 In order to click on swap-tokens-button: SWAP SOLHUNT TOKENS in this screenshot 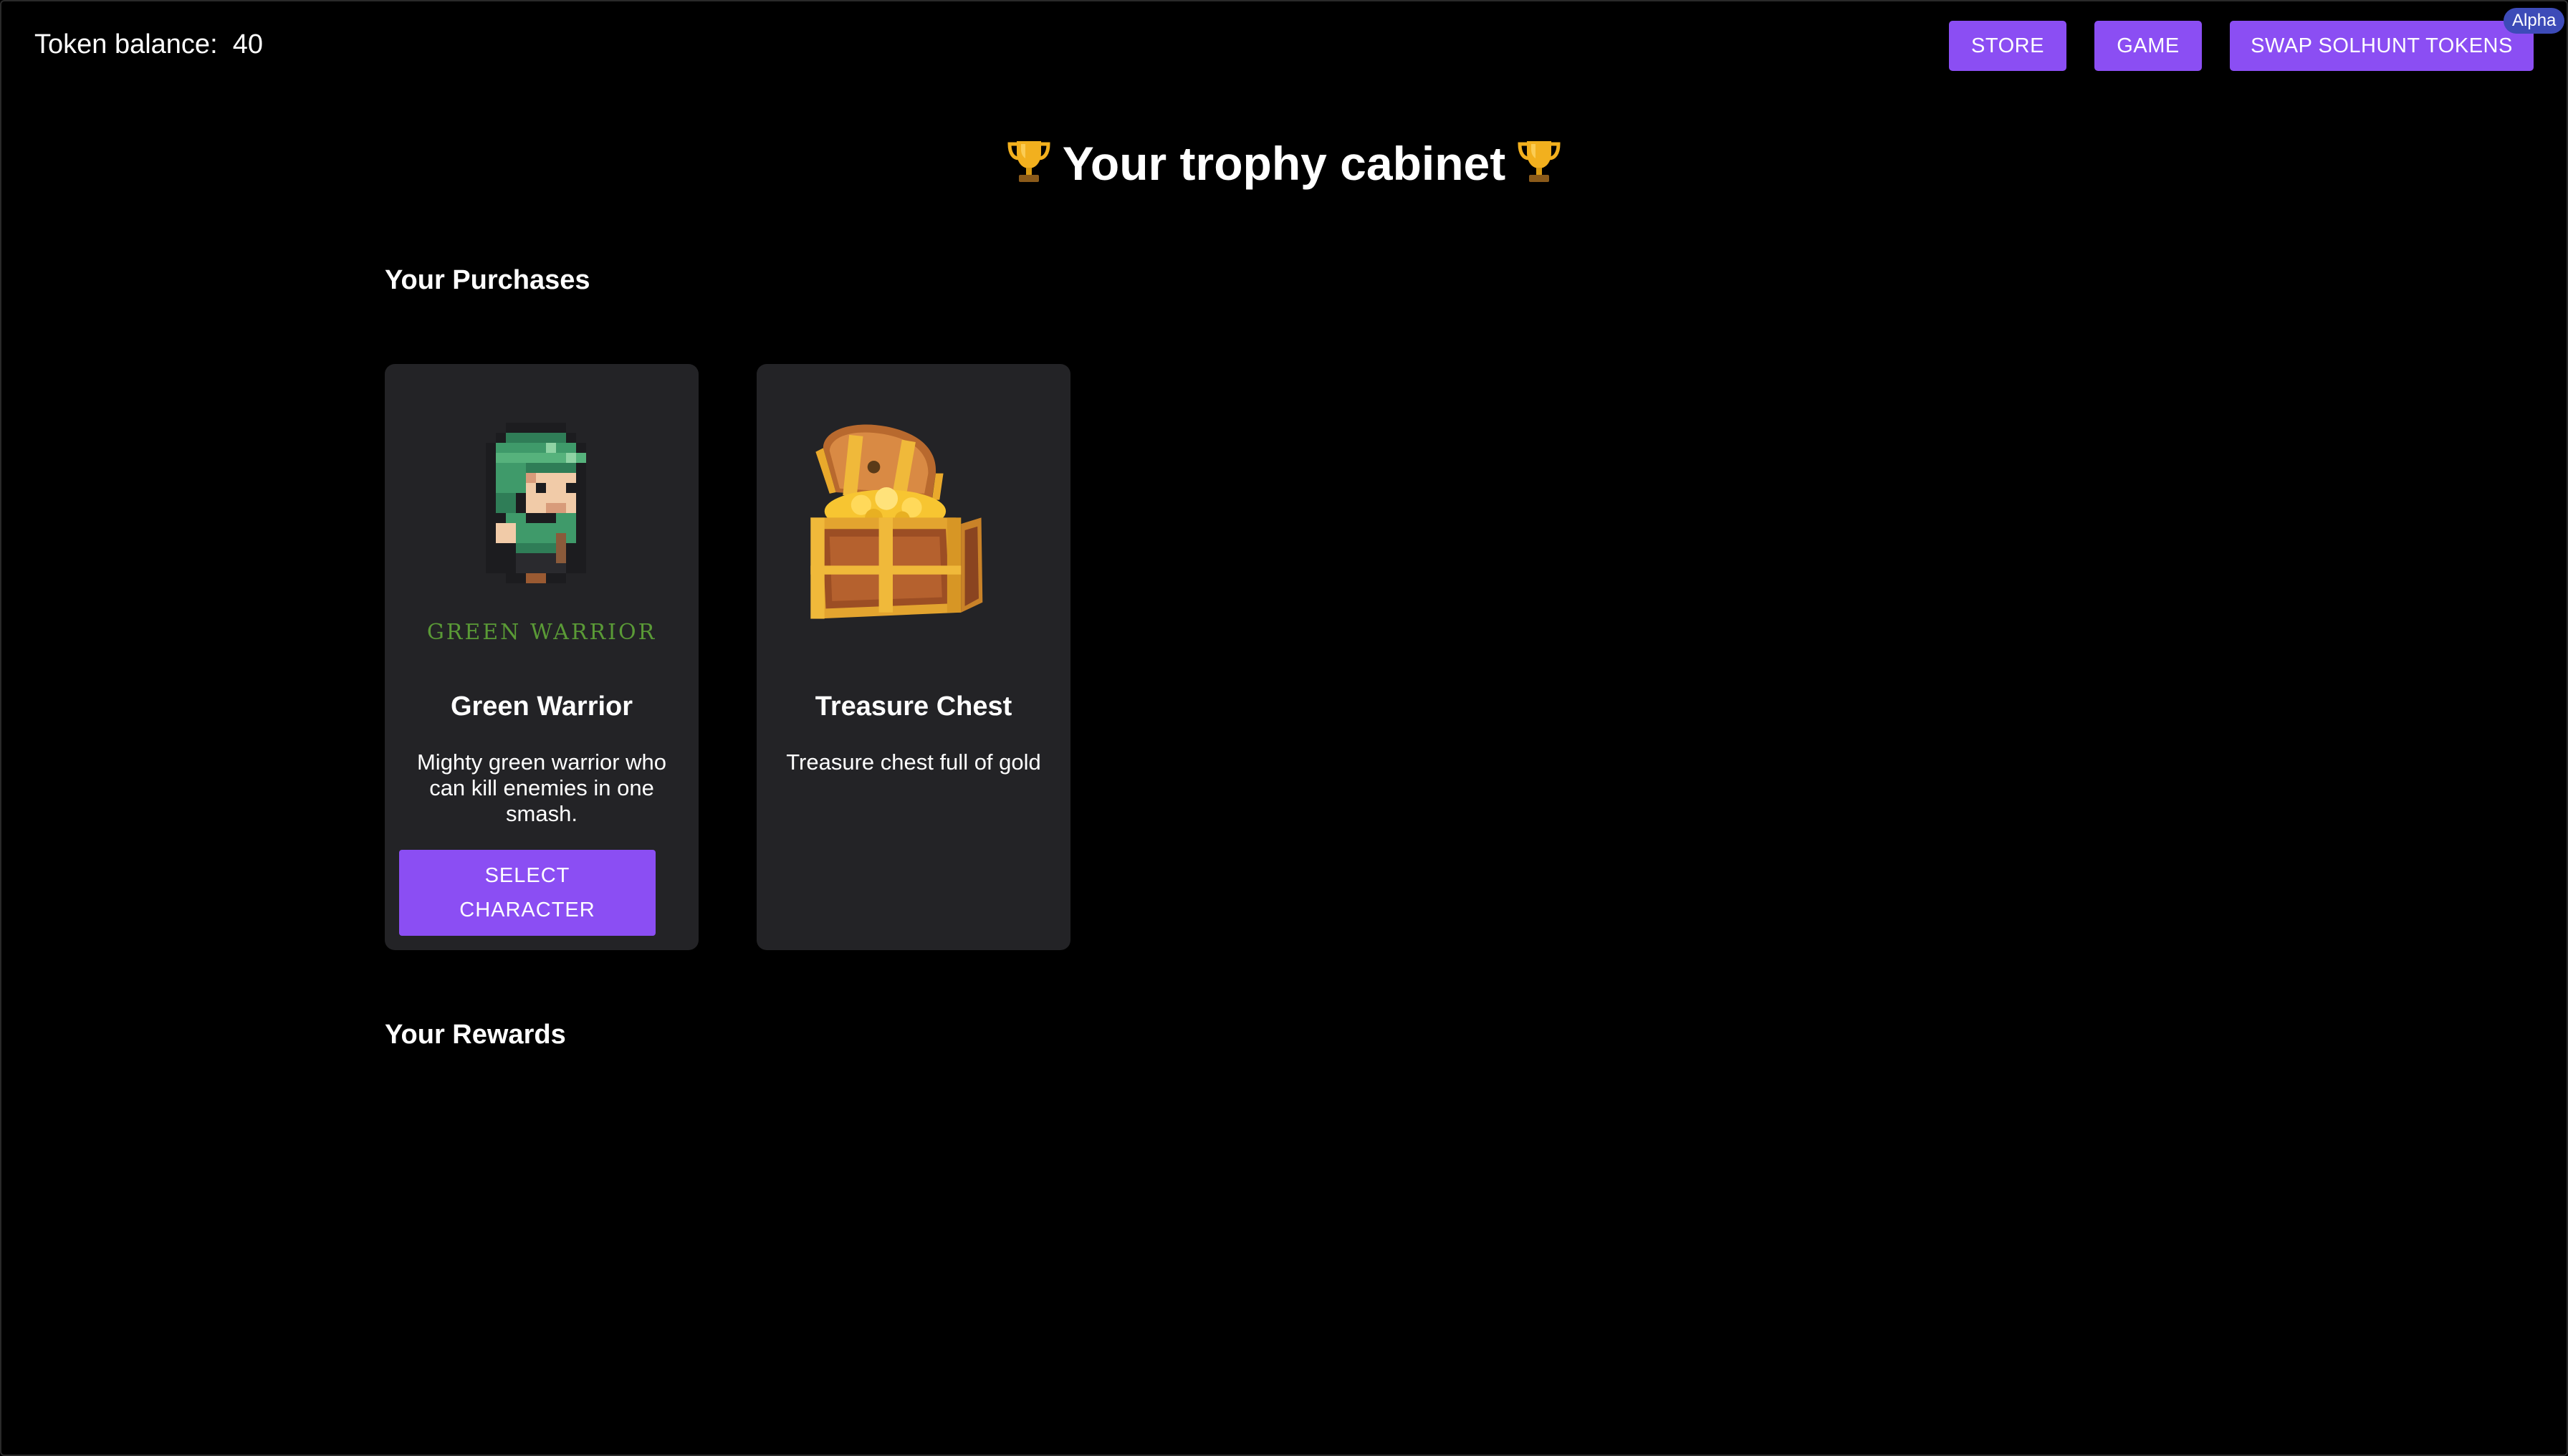, I will do `click(2382, 46)`.